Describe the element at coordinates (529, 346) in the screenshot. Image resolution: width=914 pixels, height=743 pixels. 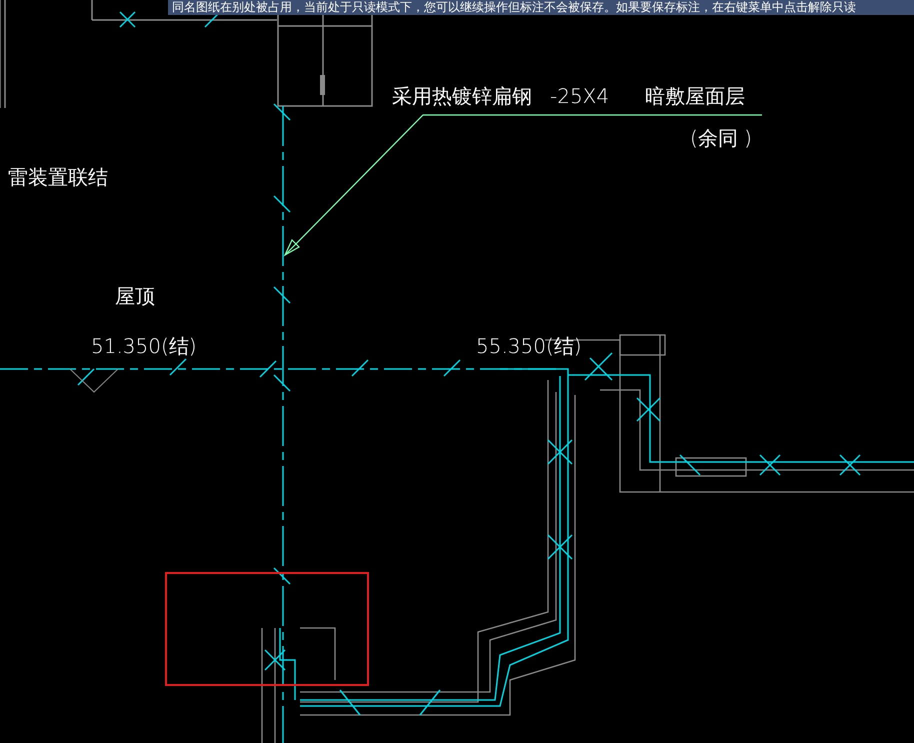
I see `drawing-label: 55.350(结)` at that location.